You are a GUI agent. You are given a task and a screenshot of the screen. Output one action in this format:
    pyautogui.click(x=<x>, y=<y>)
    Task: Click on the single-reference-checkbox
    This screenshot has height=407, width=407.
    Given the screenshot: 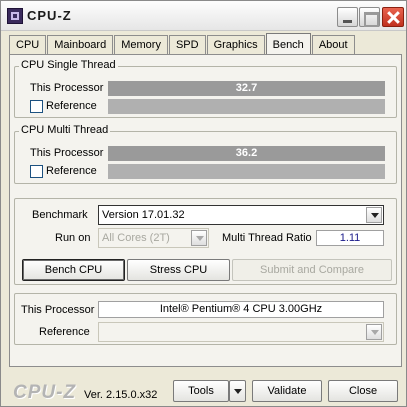 What is the action you would take?
    pyautogui.click(x=36, y=106)
    